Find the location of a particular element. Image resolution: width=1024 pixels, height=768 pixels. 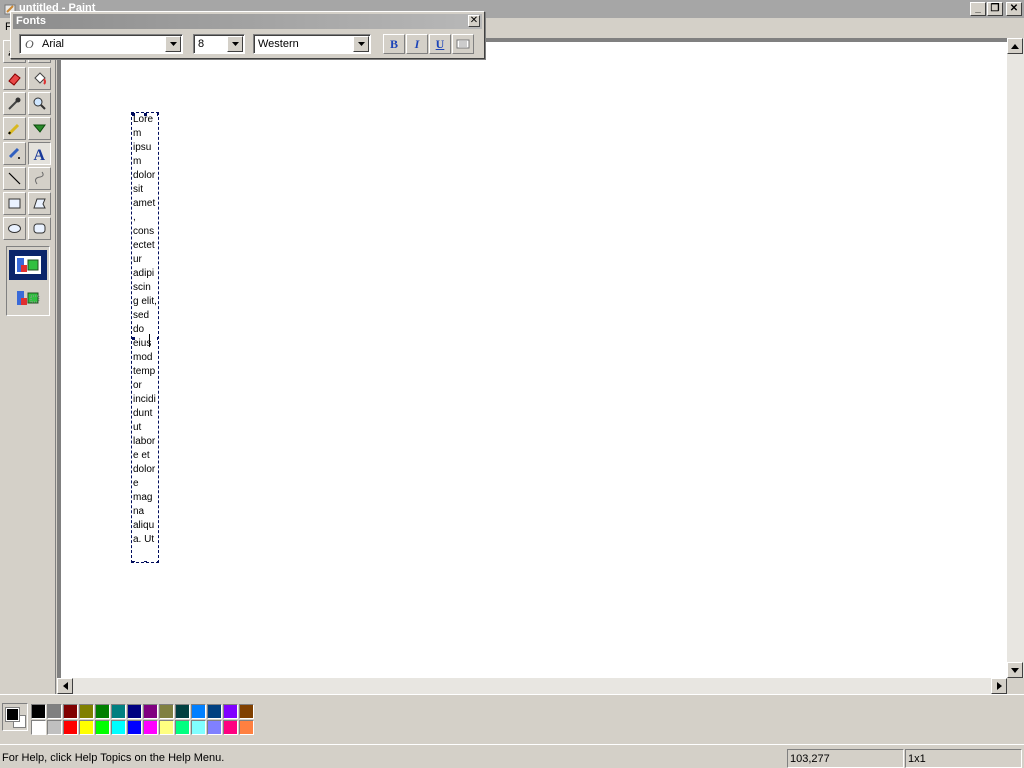

text-line: incidi is located at coordinates (144, 399).